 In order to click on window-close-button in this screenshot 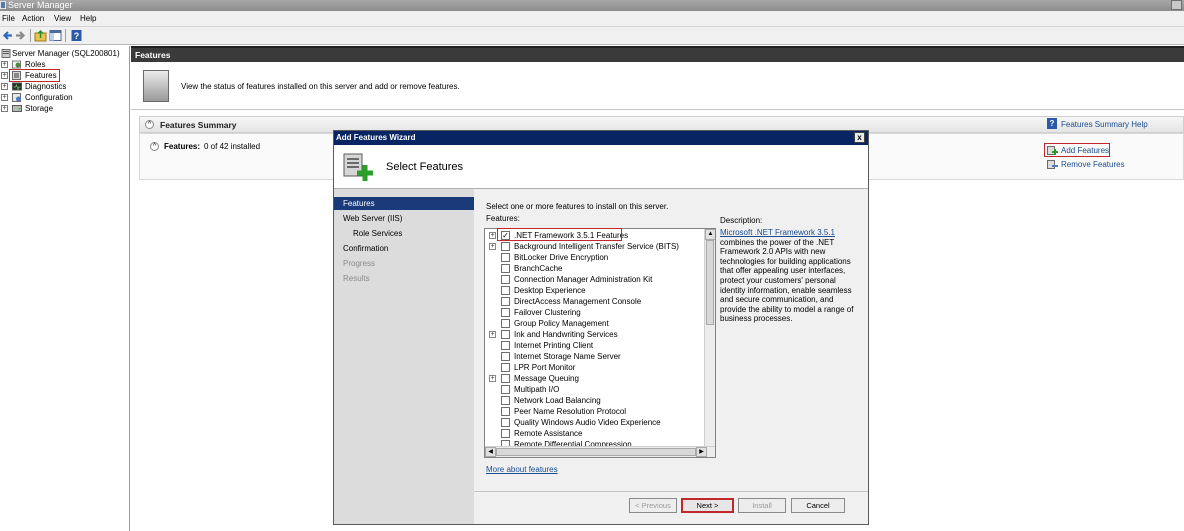, I will do `click(1176, 5)`.